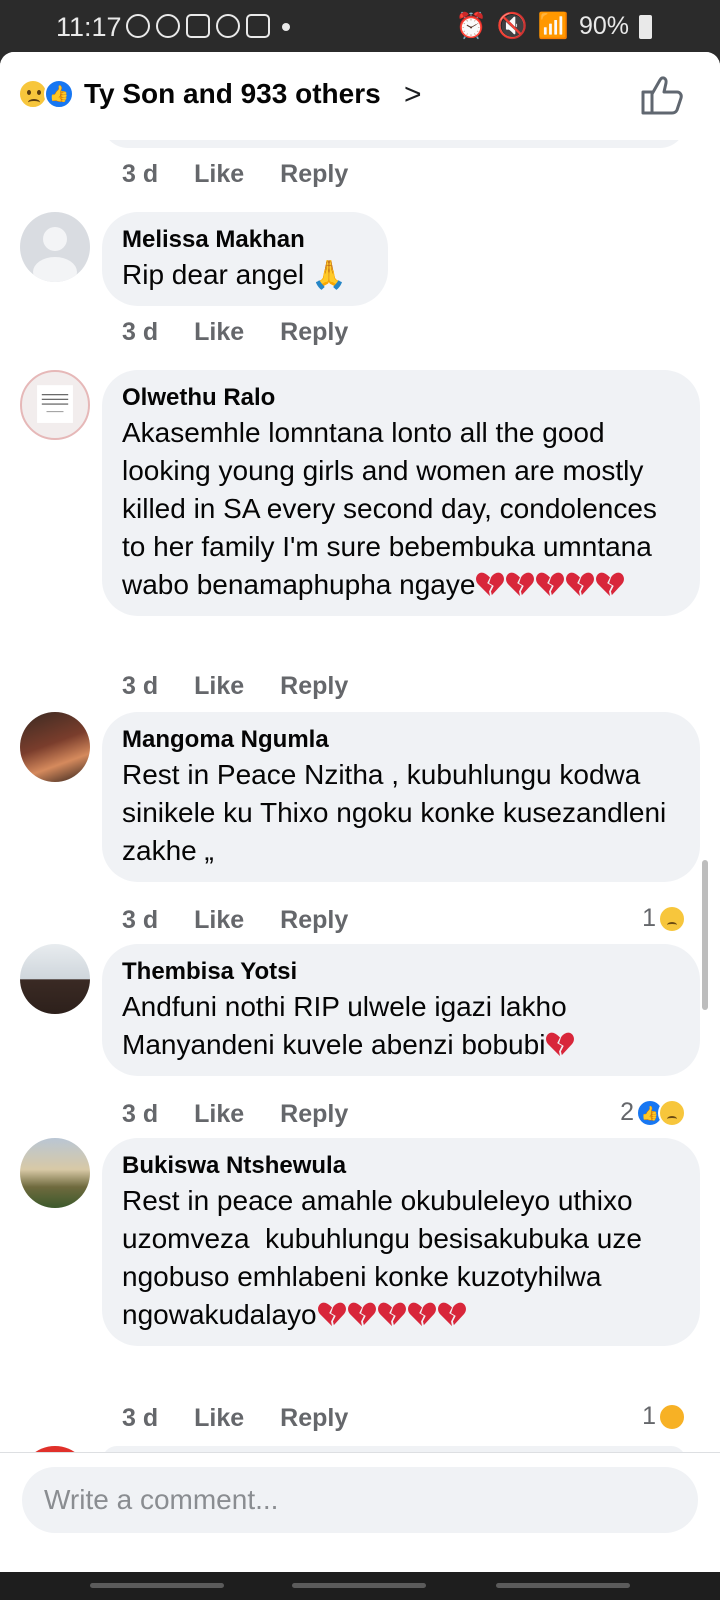 The height and width of the screenshot is (1600, 720). What do you see at coordinates (663, 95) in the screenshot?
I see `thumbs-up-icon` at bounding box center [663, 95].